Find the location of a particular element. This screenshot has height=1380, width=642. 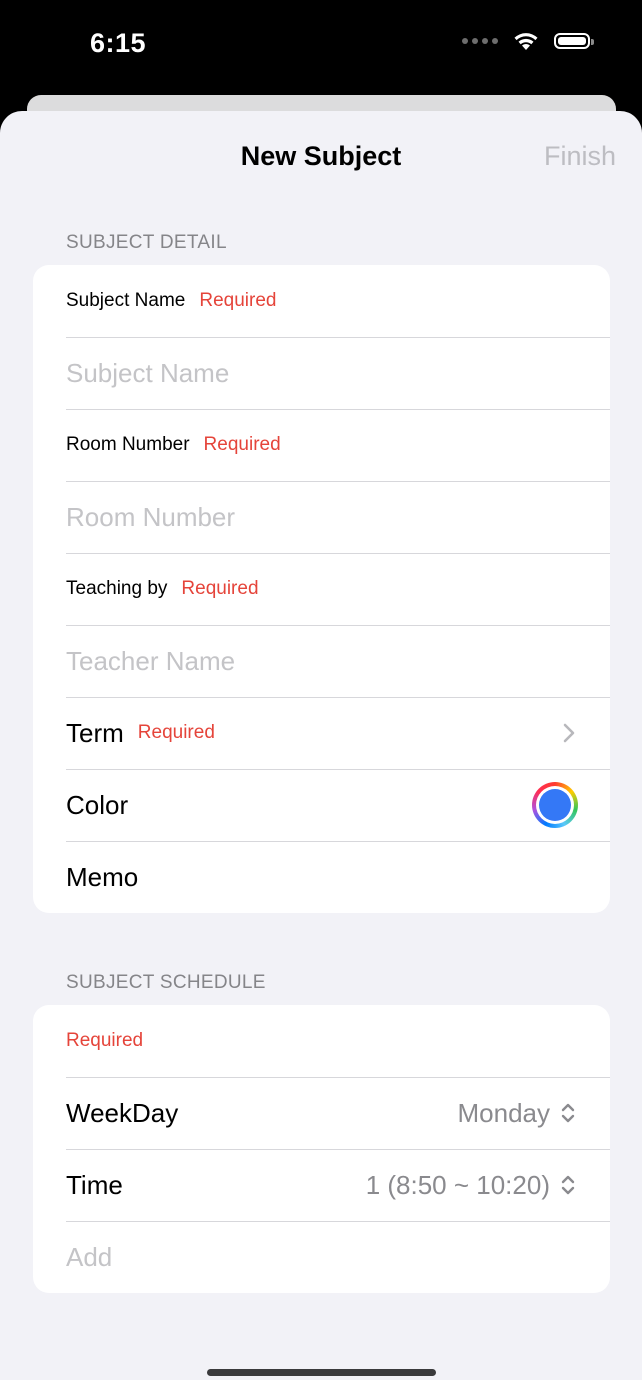

chevron-right-icon is located at coordinates (569, 733).